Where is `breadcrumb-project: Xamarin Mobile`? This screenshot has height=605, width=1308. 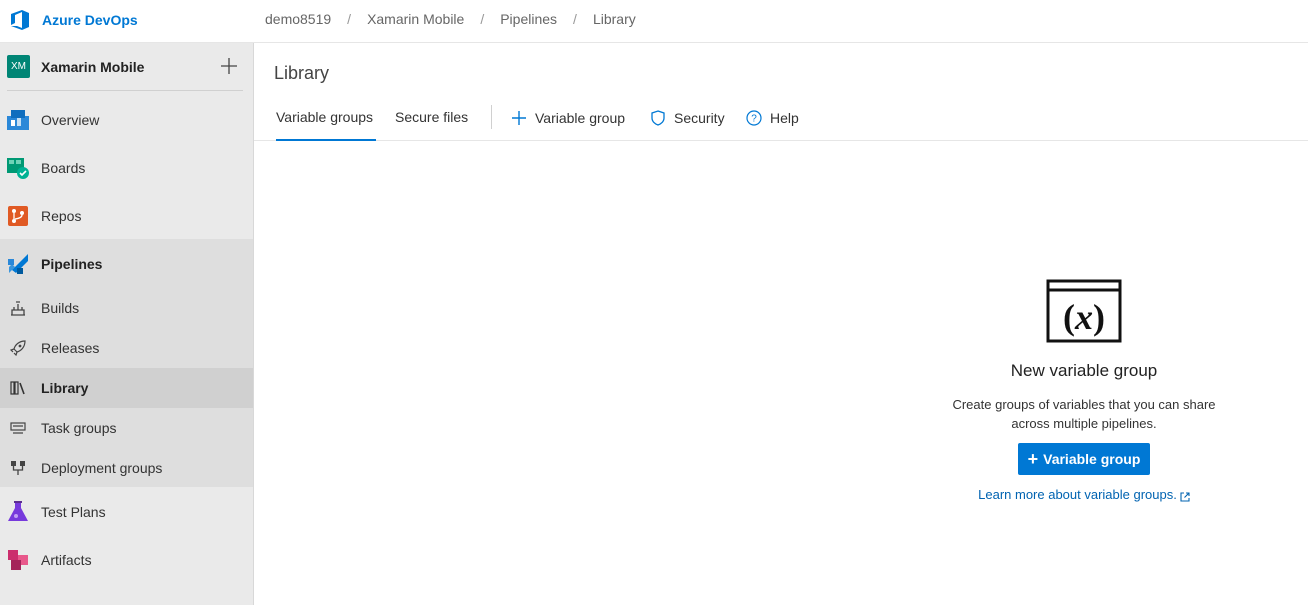
breadcrumb-project: Xamarin Mobile is located at coordinates (415, 19).